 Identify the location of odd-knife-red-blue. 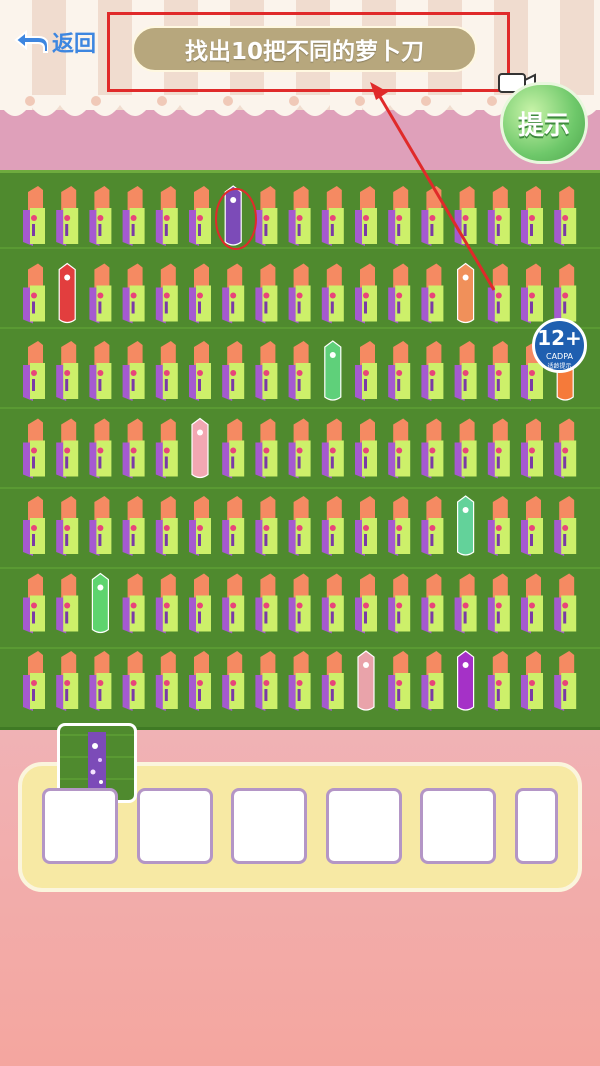
(67, 293).